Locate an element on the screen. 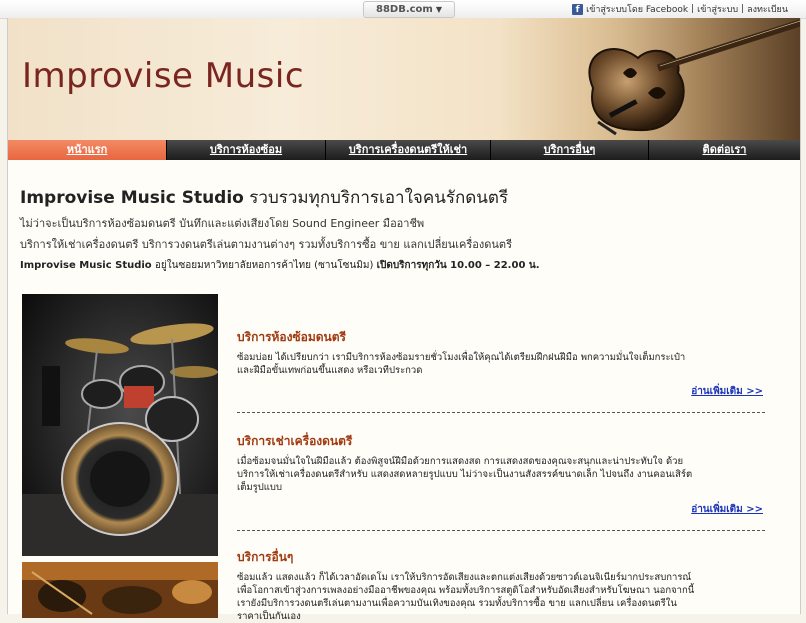 This screenshot has height=623, width=806. register-link: ลงทะเบียน is located at coordinates (767, 9).